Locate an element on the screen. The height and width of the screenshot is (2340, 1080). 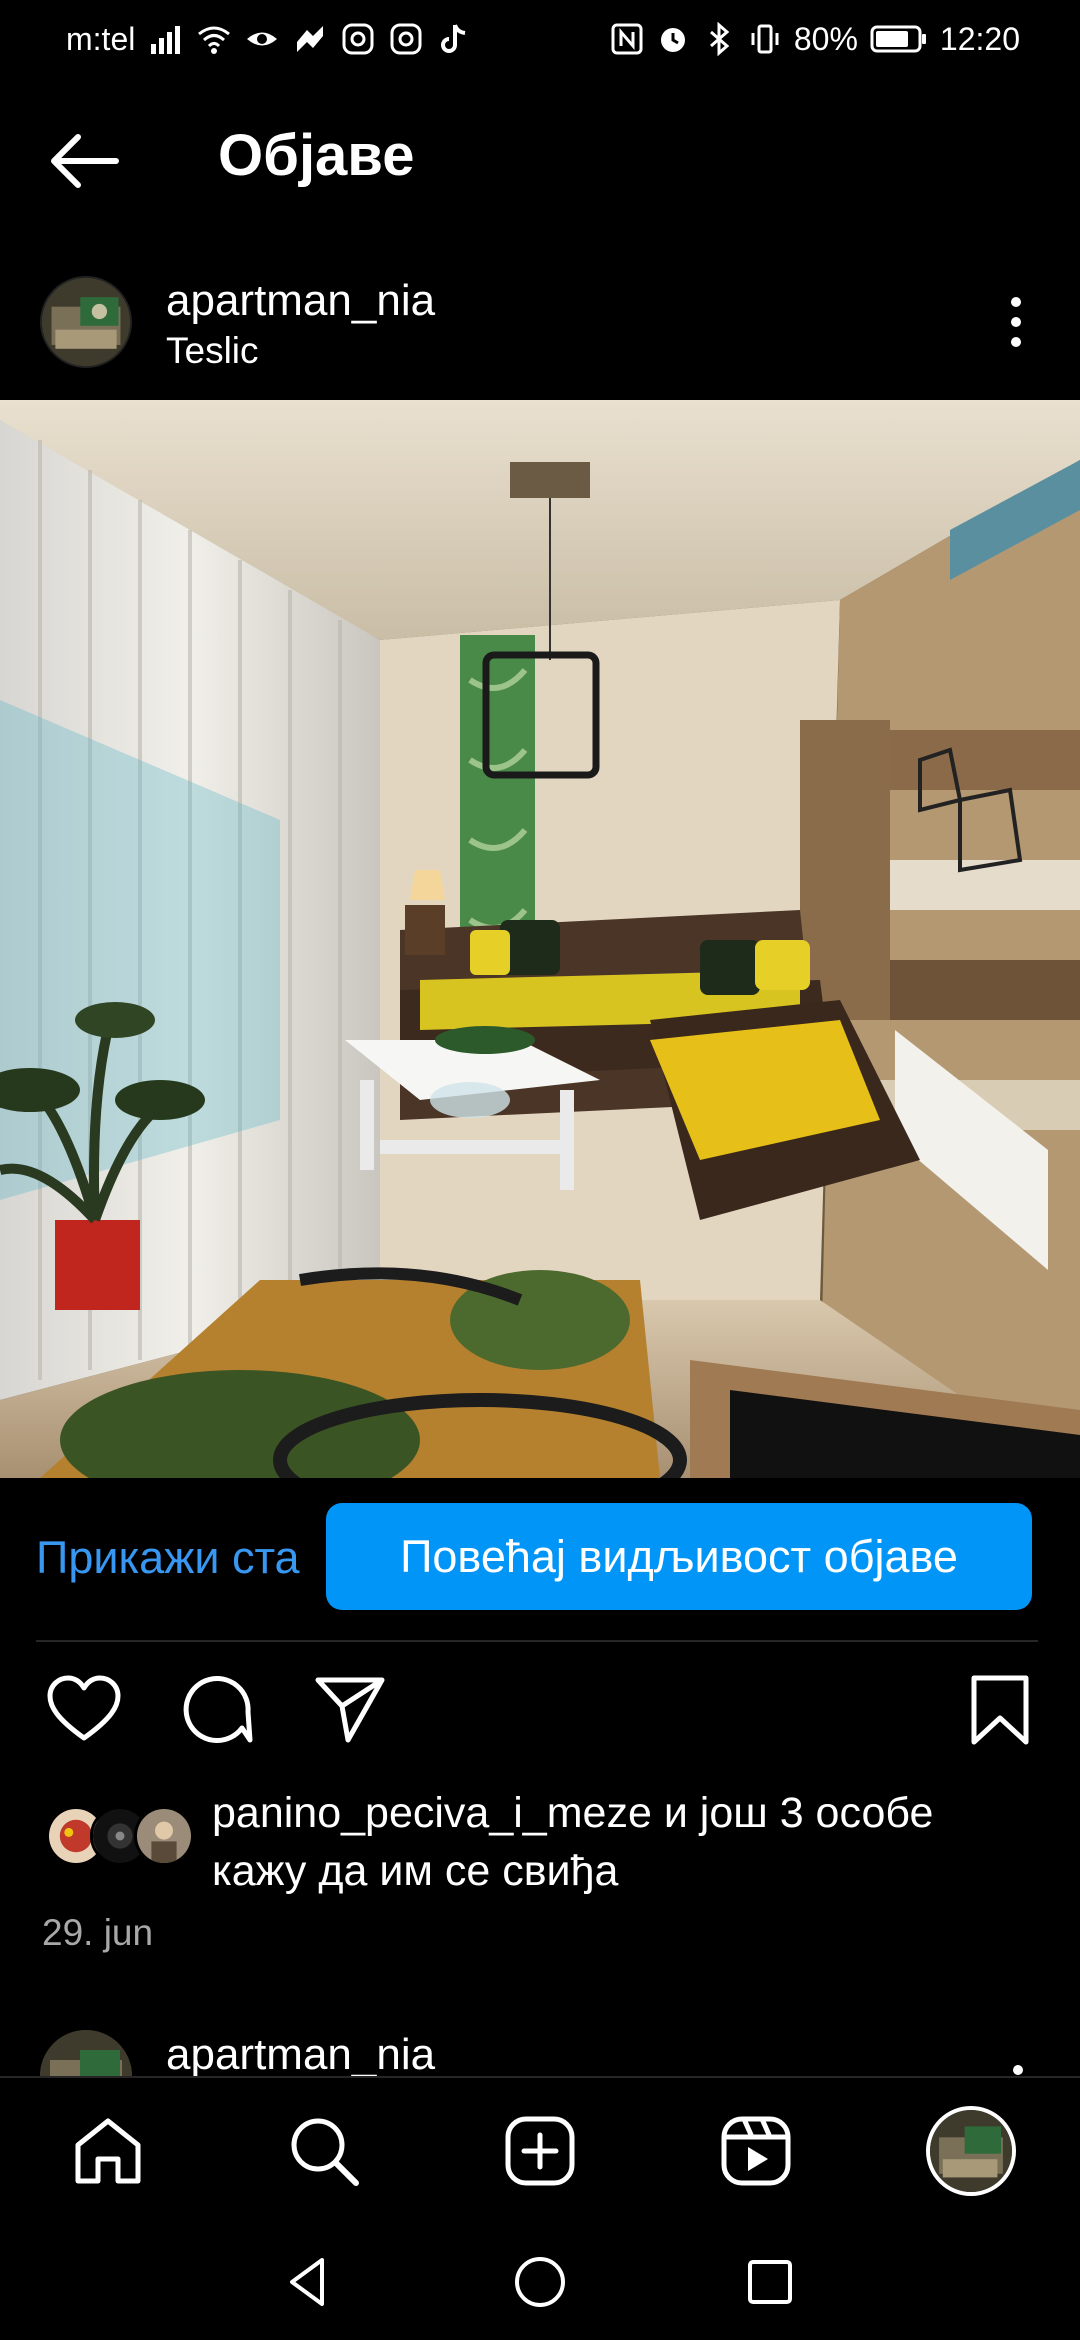
liker-avatars is located at coordinates (121, 1836).